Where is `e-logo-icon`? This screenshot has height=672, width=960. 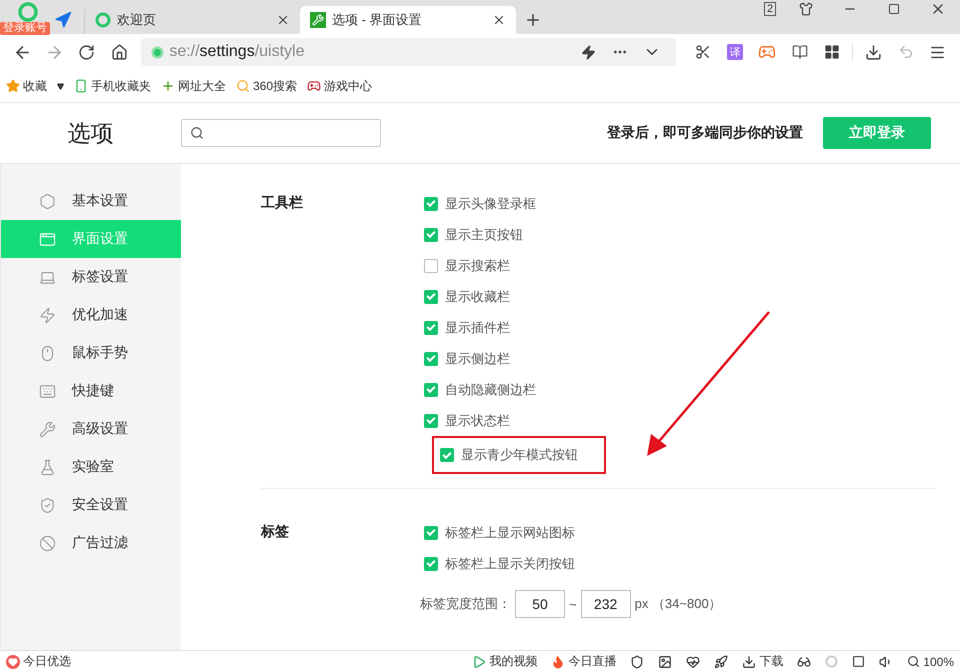
e-logo-icon is located at coordinates (103, 20).